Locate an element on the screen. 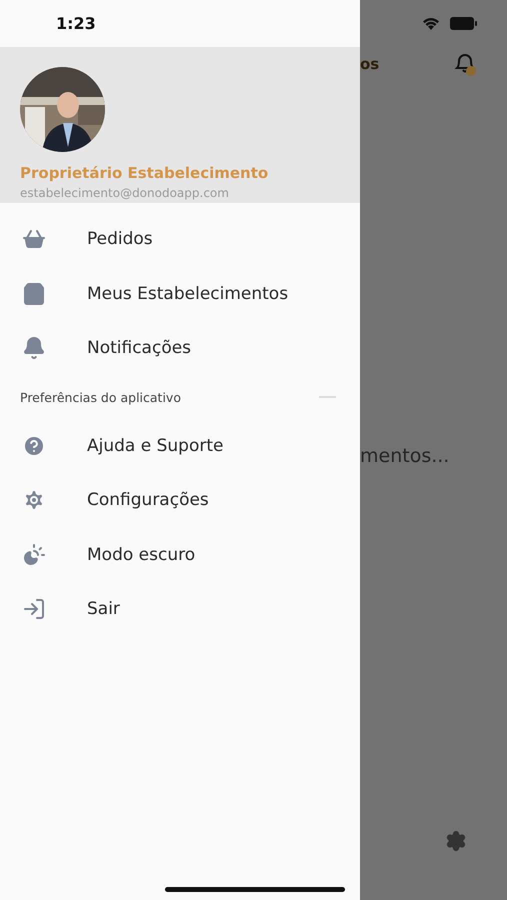 Image resolution: width=507 pixels, height=900 pixels. menu-item: Meus Estabelecimentos is located at coordinates (180, 293).